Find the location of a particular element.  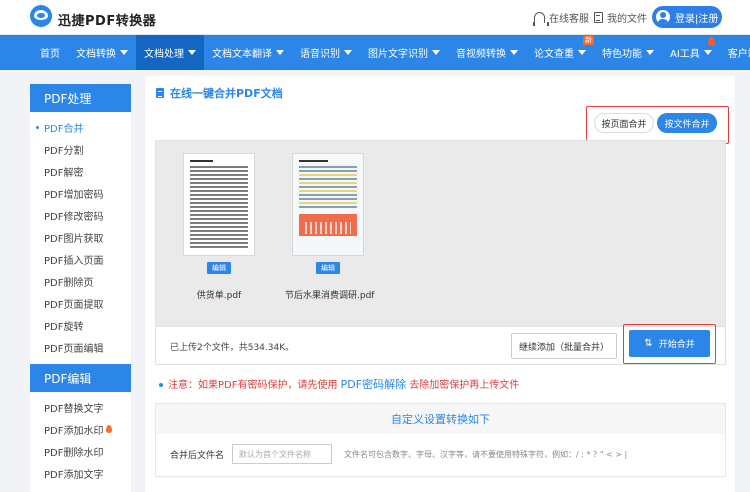

file-name: 节后水果消费调研.pdf is located at coordinates (330, 296).